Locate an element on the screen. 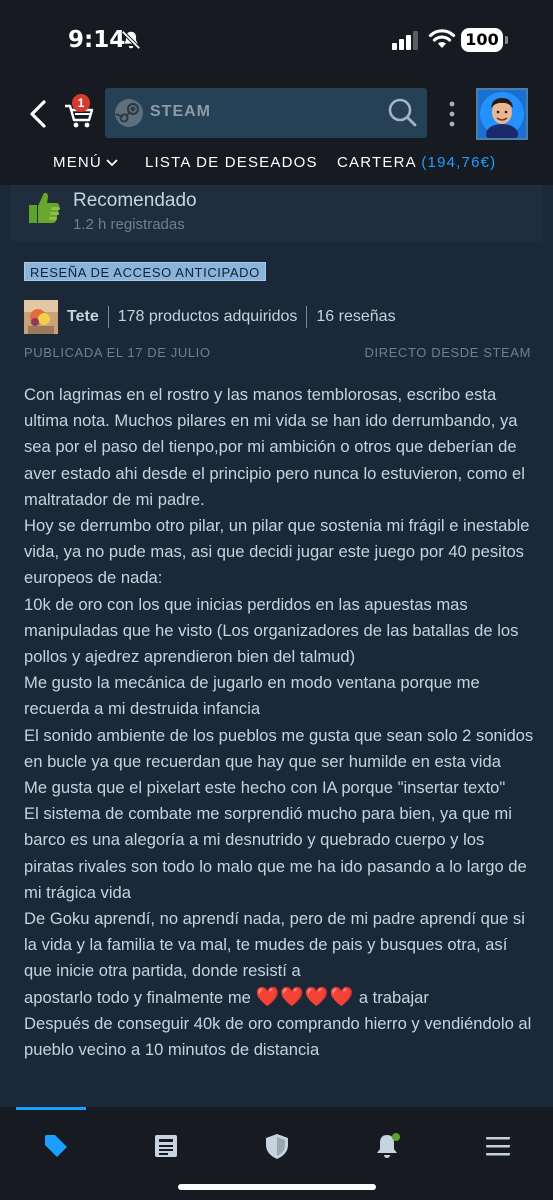  nav-wallet-label: CARTERA is located at coordinates (376, 162).